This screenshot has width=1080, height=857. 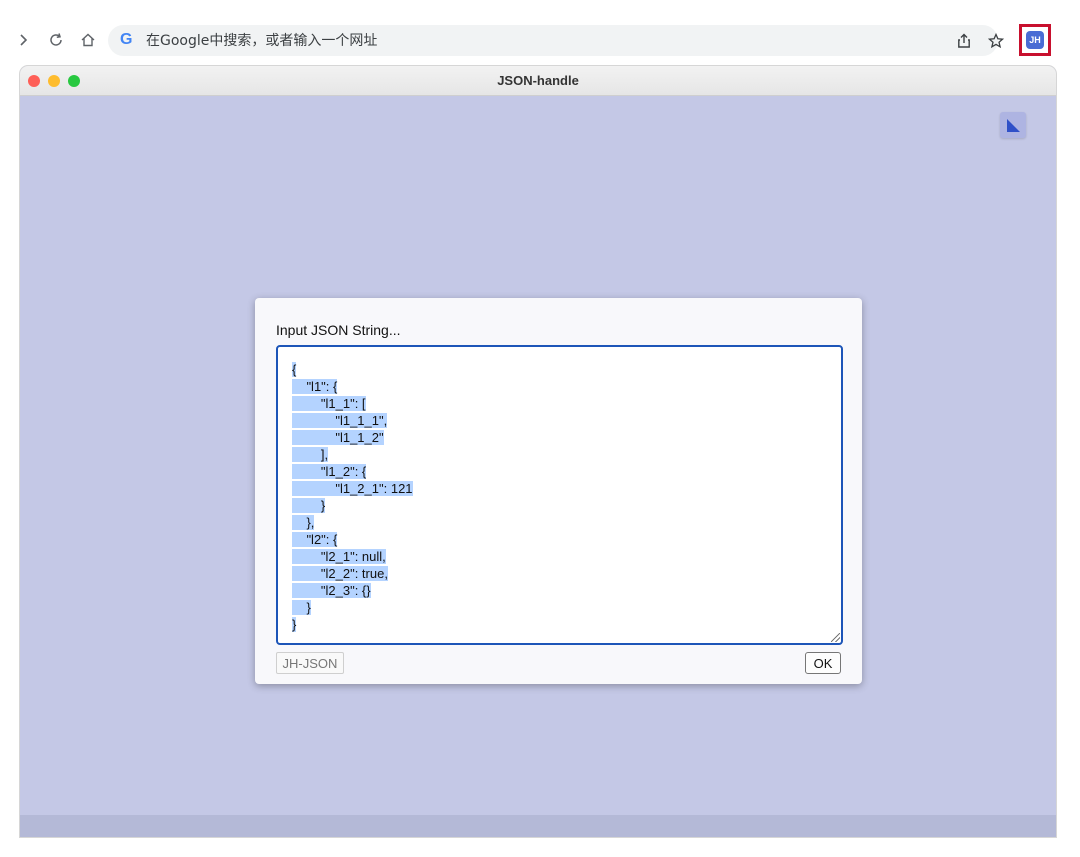 What do you see at coordinates (338, 437) in the screenshot?
I see `json-line: "l1_1_2"` at bounding box center [338, 437].